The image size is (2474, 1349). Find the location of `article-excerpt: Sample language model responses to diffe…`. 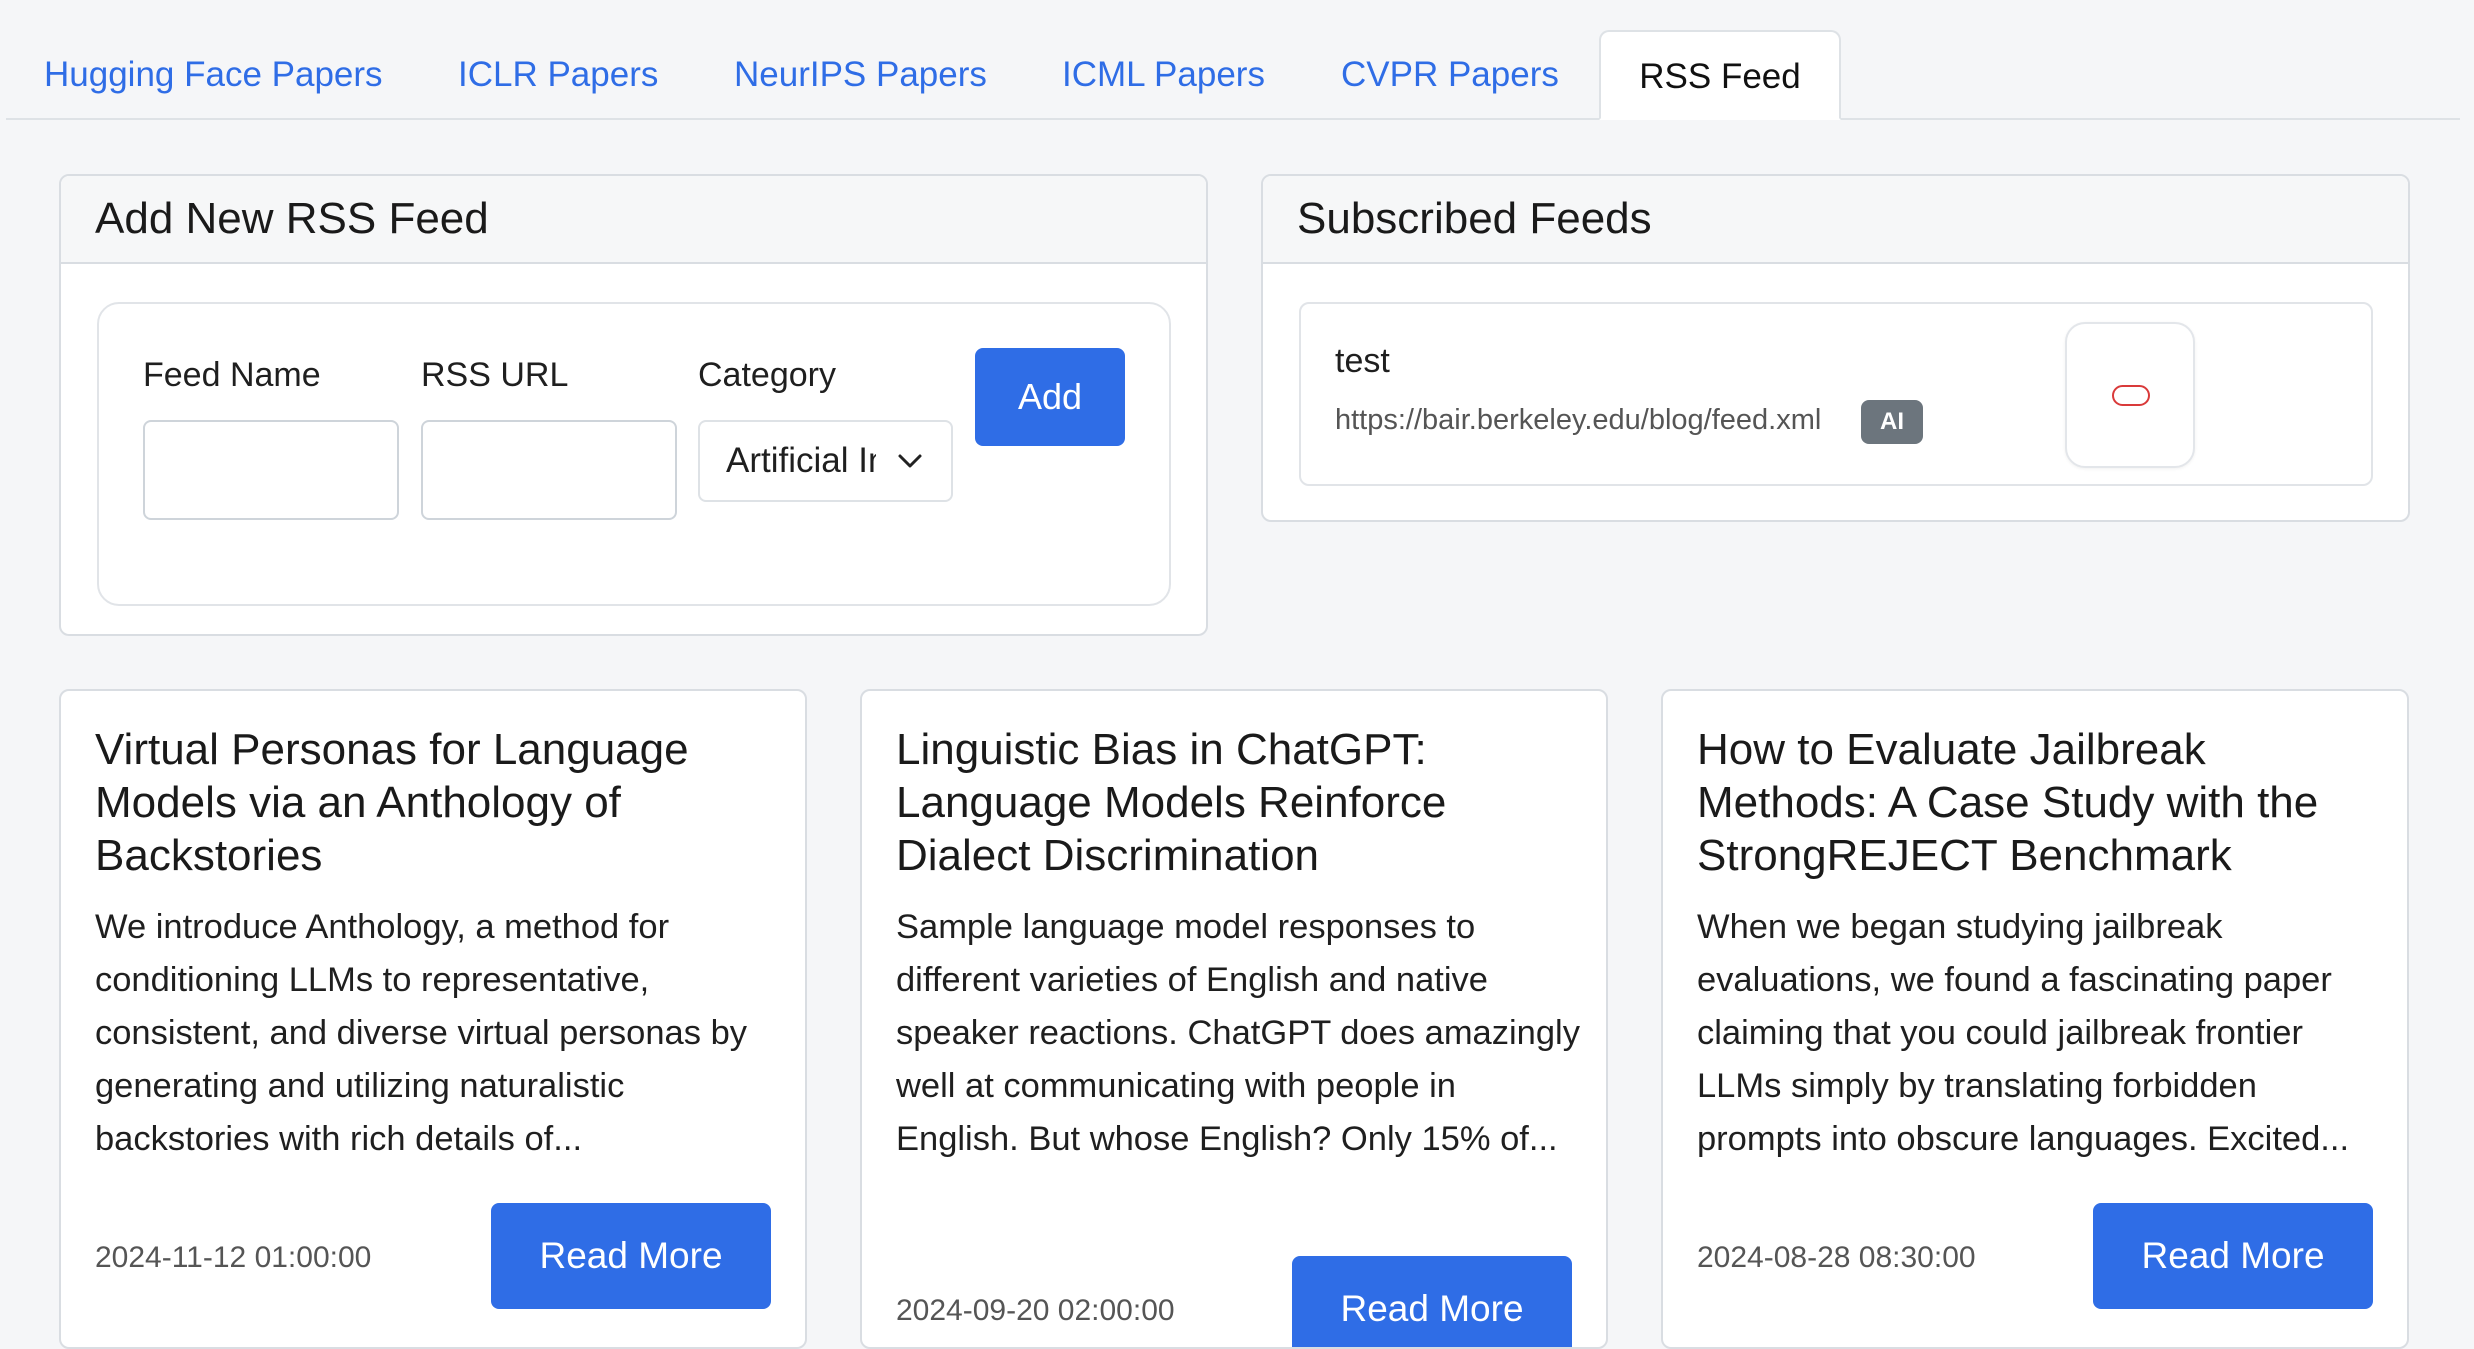

article-excerpt: Sample language model responses to diffe… is located at coordinates (1238, 1033).